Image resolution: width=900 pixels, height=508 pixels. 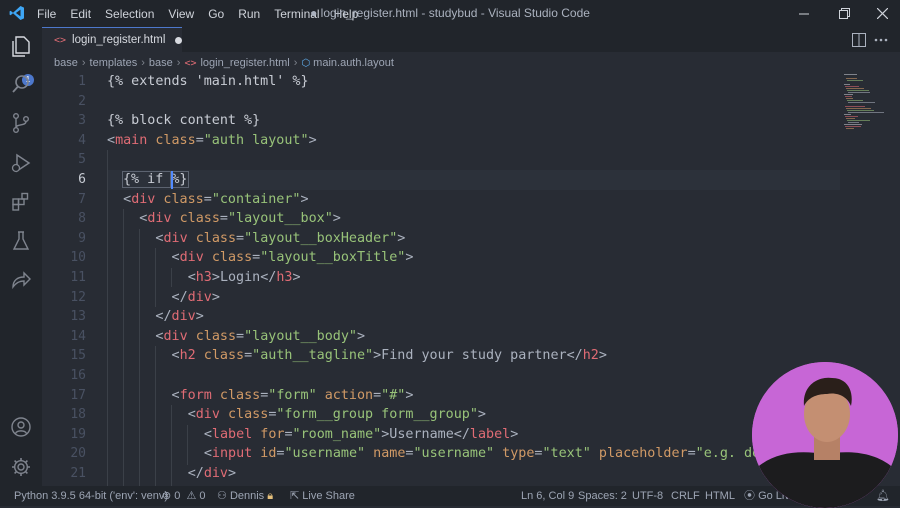 What do you see at coordinates (82, 179) in the screenshot?
I see `line-number-active: 6` at bounding box center [82, 179].